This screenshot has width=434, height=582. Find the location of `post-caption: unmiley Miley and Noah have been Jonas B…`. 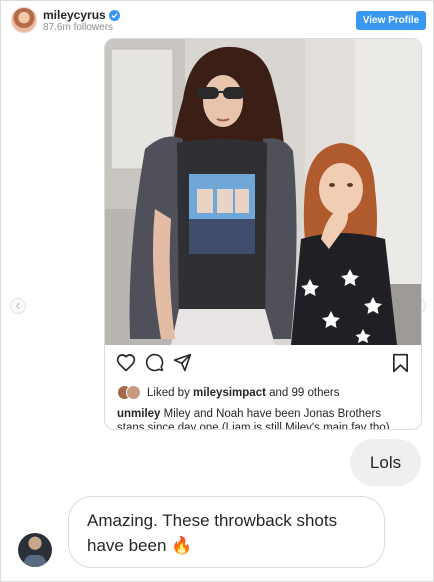

post-caption: unmiley Miley and Noah have been Jonas B… is located at coordinates (265, 414).